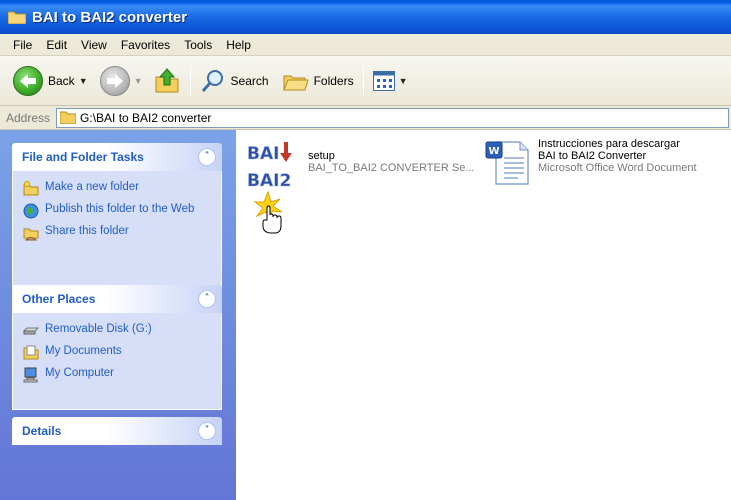  What do you see at coordinates (198, 45) in the screenshot?
I see `menu-tools: Tools` at bounding box center [198, 45].